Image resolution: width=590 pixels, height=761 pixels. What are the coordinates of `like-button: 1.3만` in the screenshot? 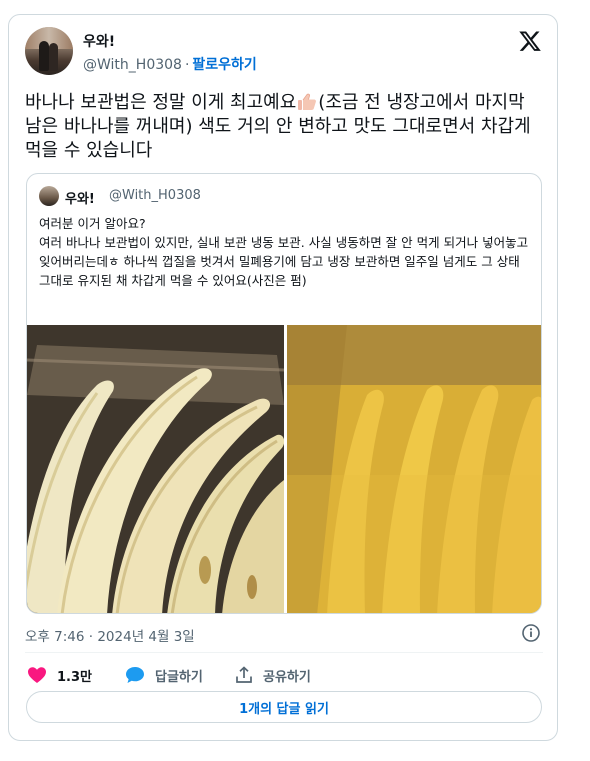 It's located at (59, 675).